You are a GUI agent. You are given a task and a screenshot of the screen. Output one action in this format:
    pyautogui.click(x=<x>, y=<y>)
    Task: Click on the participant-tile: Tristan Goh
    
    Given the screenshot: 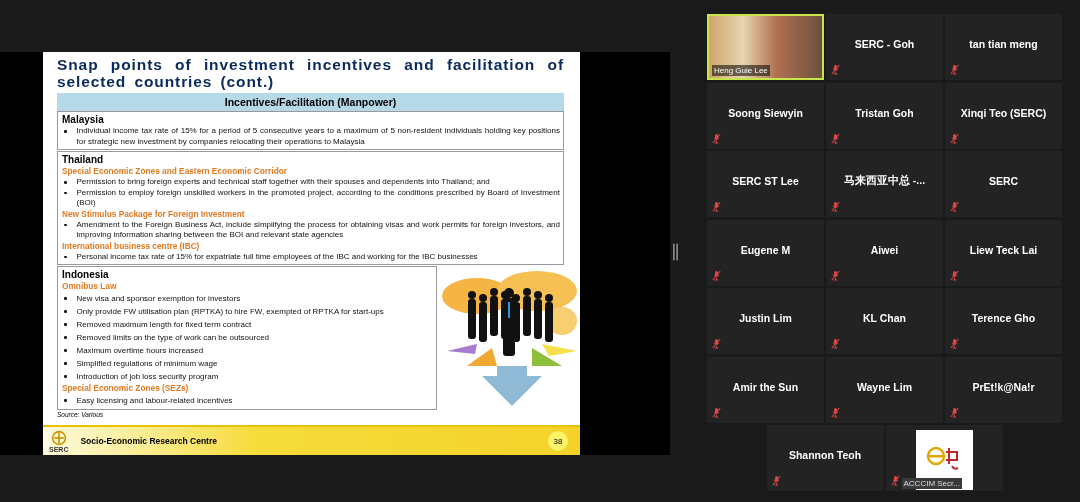 What is the action you would take?
    pyautogui.click(x=884, y=115)
    